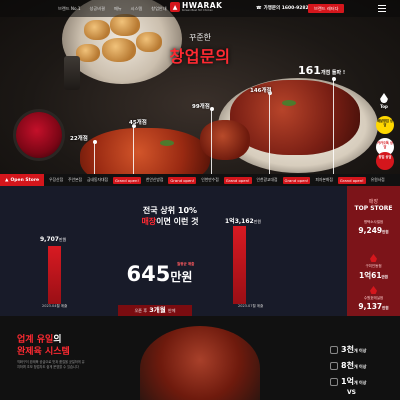 The height and width of the screenshot is (400, 400). What do you see at coordinates (322, 70) in the screenshot?
I see `store-count-total: 161개점 돌파 !` at bounding box center [322, 70].